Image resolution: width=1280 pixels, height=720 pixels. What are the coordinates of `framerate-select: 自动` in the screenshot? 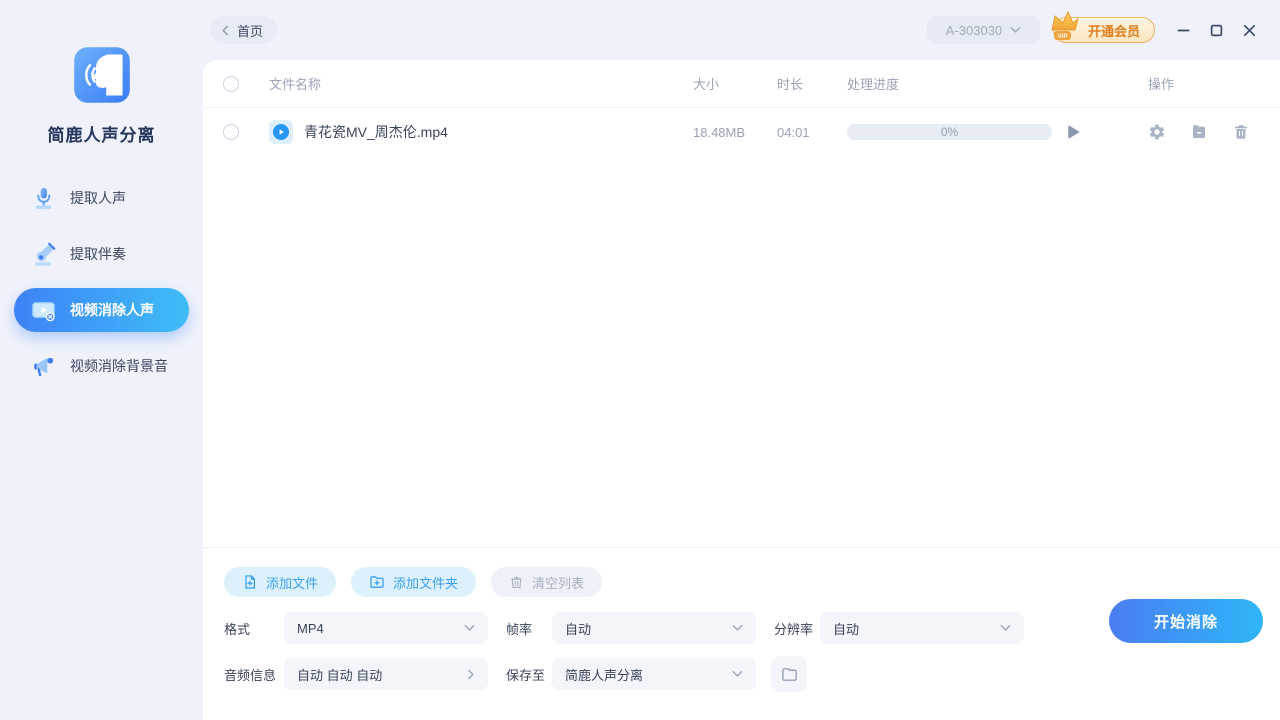 It's located at (654, 628).